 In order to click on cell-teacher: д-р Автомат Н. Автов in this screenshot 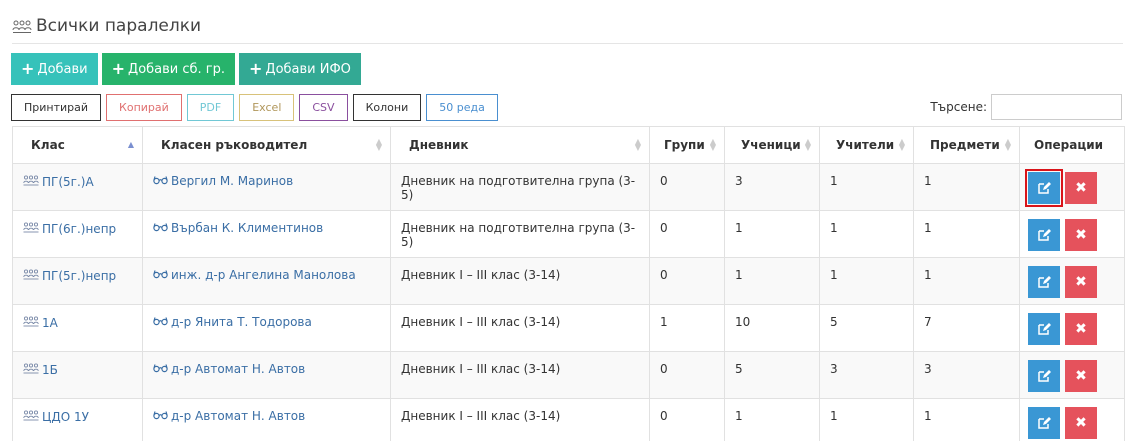, I will do `click(266, 375)`.